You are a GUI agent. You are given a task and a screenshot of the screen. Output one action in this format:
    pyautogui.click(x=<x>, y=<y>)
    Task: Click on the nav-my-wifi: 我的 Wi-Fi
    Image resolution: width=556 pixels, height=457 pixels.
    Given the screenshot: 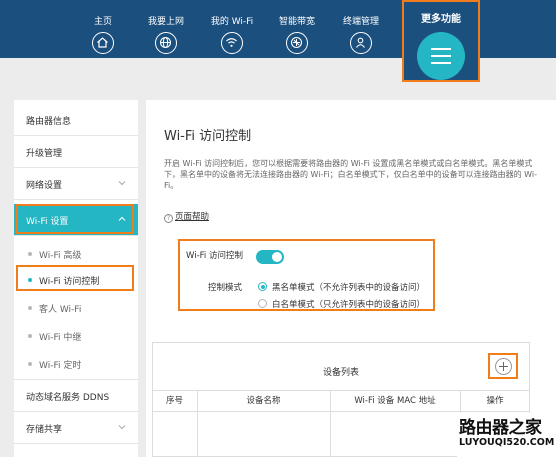 What is the action you would take?
    pyautogui.click(x=232, y=29)
    